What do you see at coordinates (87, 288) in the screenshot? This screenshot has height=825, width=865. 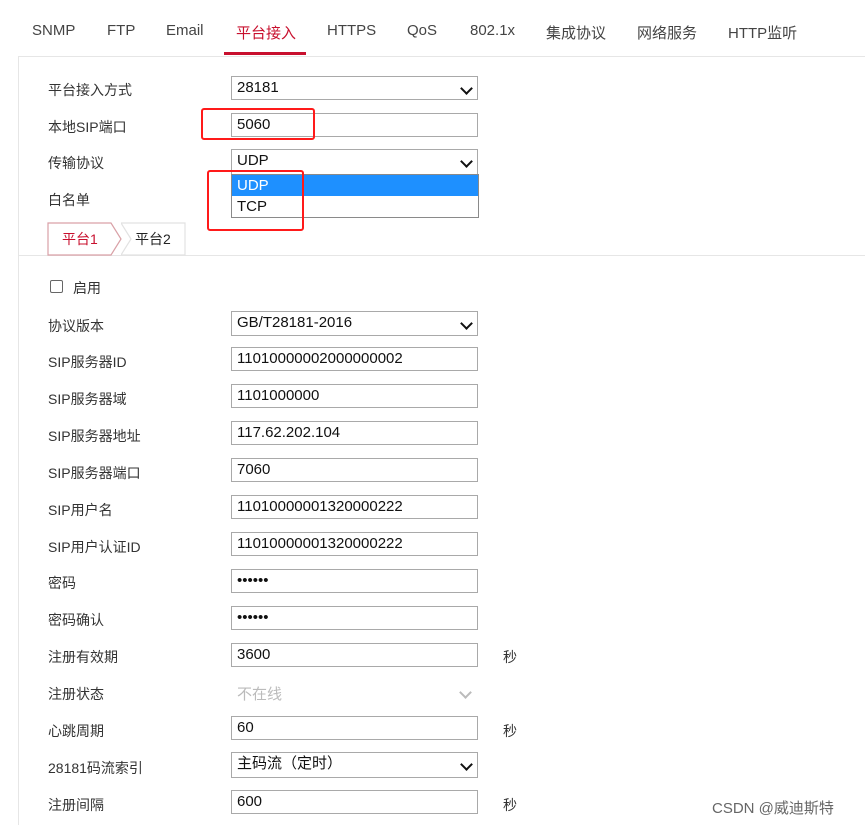 I see `enable-label: 启用` at bounding box center [87, 288].